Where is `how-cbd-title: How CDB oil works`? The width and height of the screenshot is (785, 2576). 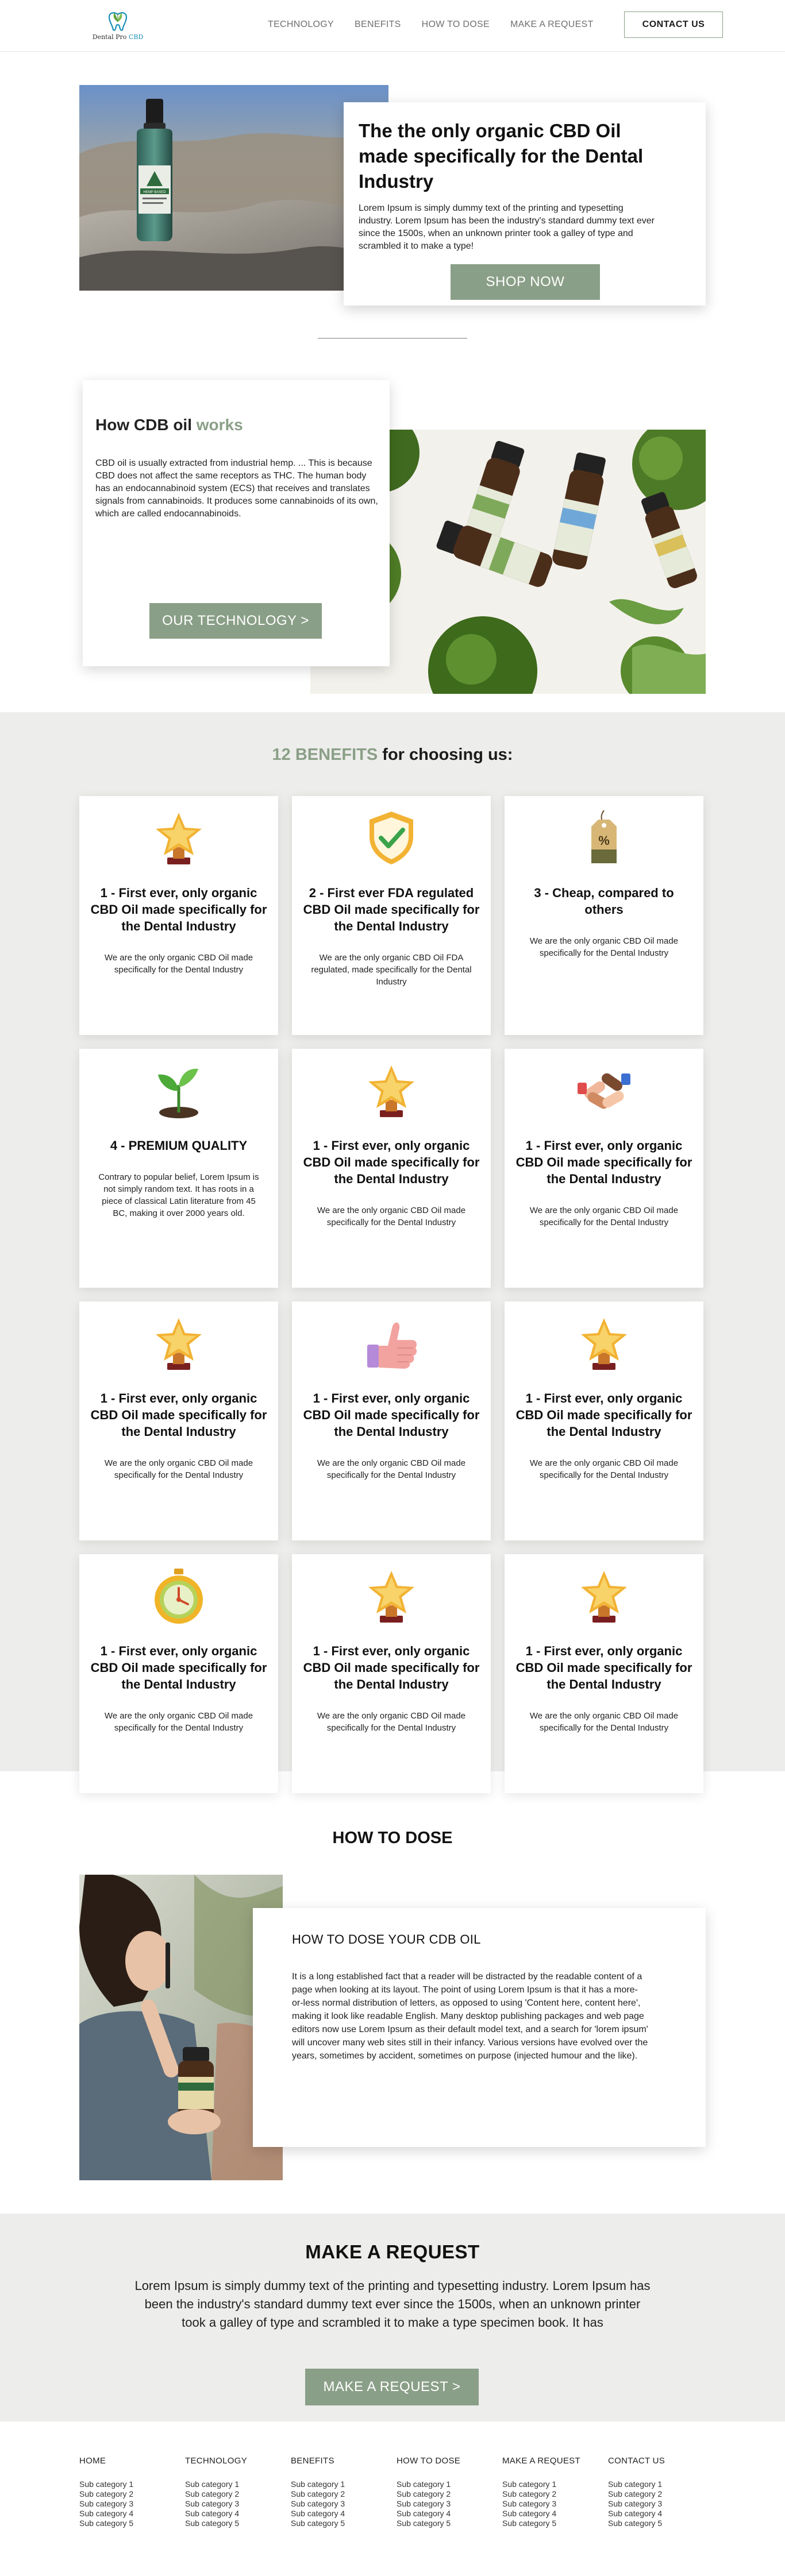 how-cbd-title: How CDB oil works is located at coordinates (169, 425).